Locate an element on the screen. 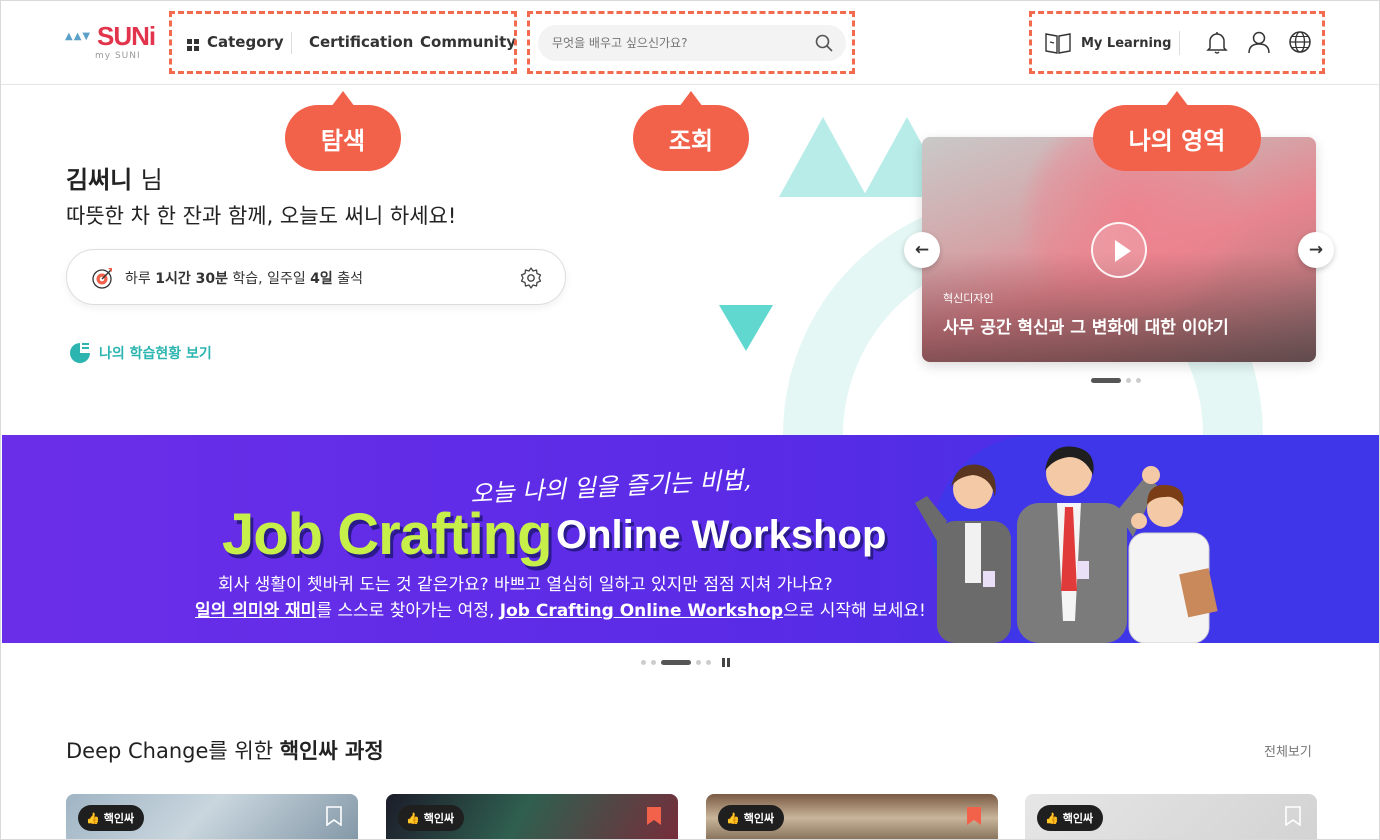  carousel-prev-button: ← is located at coordinates (922, 250).